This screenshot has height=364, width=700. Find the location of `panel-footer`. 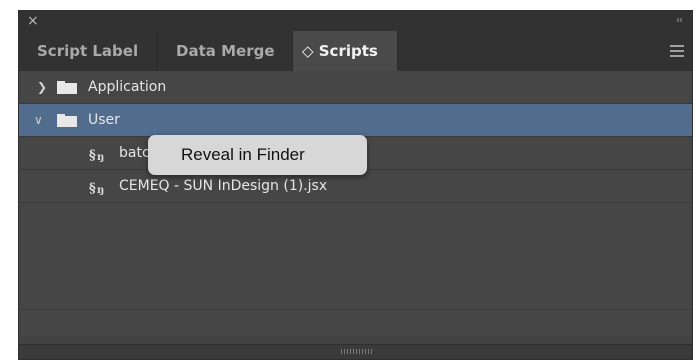

panel-footer is located at coordinates (355, 351).